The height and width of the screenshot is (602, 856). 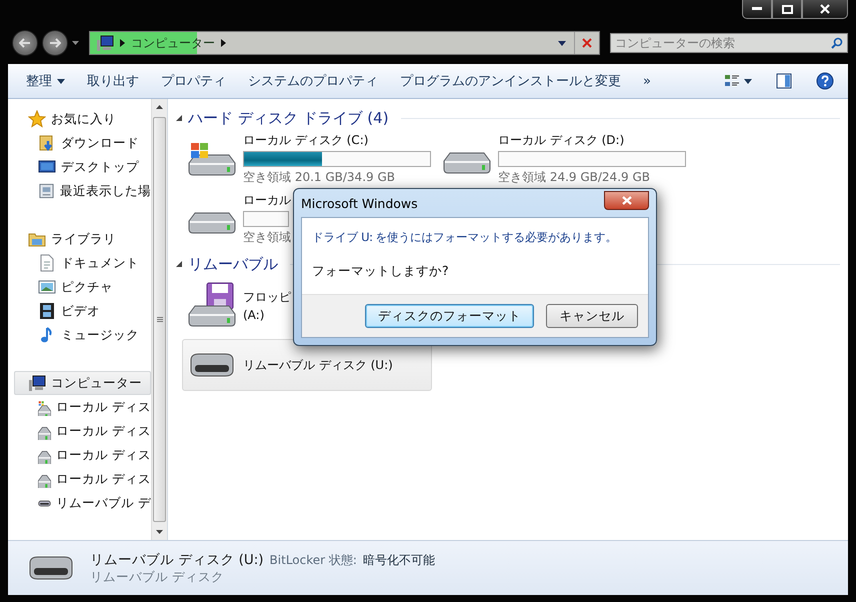 What do you see at coordinates (562, 140) in the screenshot?
I see `drive-name: ローカル ディスク (D:)` at bounding box center [562, 140].